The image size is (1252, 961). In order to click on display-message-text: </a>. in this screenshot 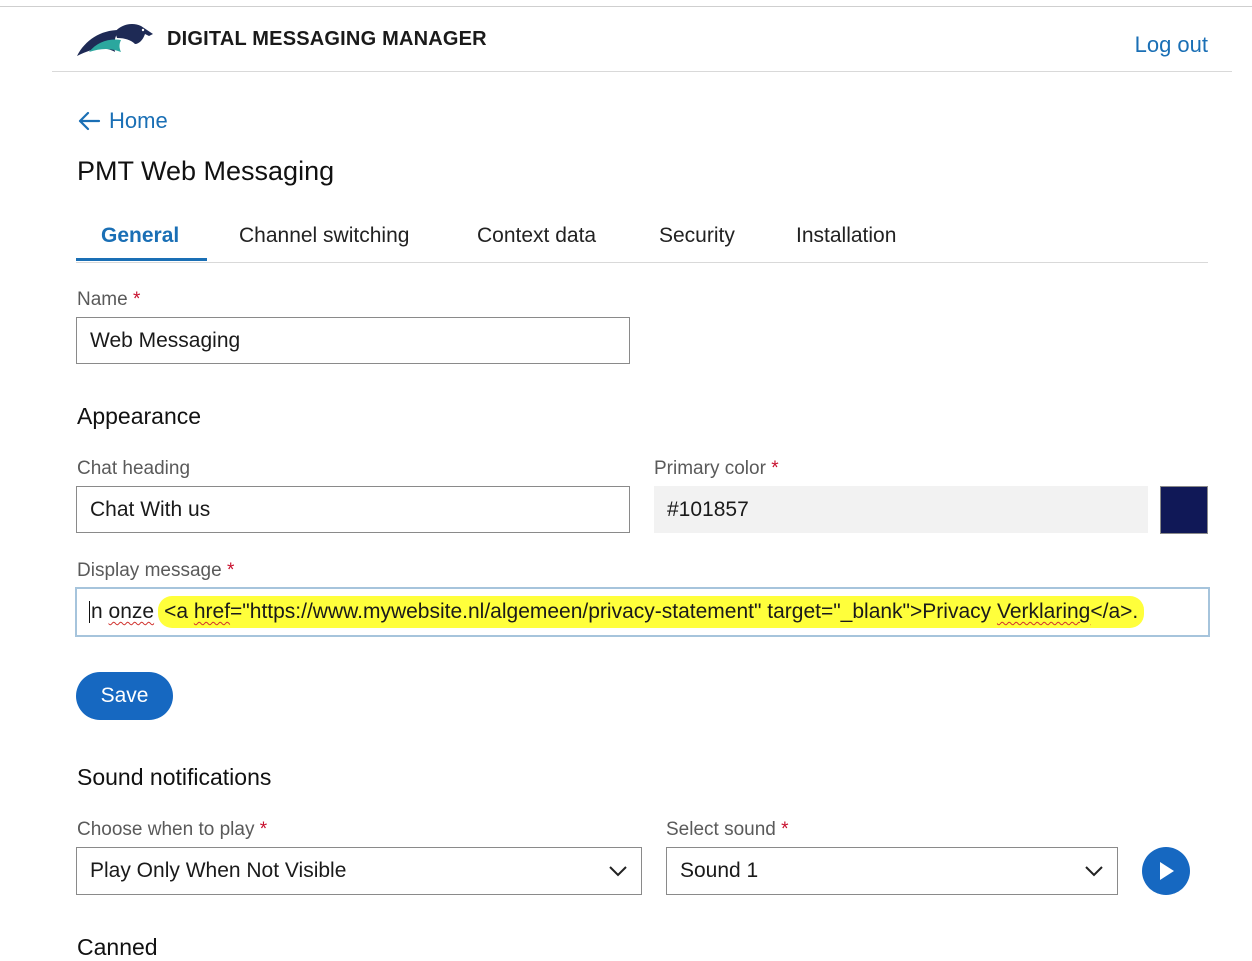, I will do `click(1114, 611)`.